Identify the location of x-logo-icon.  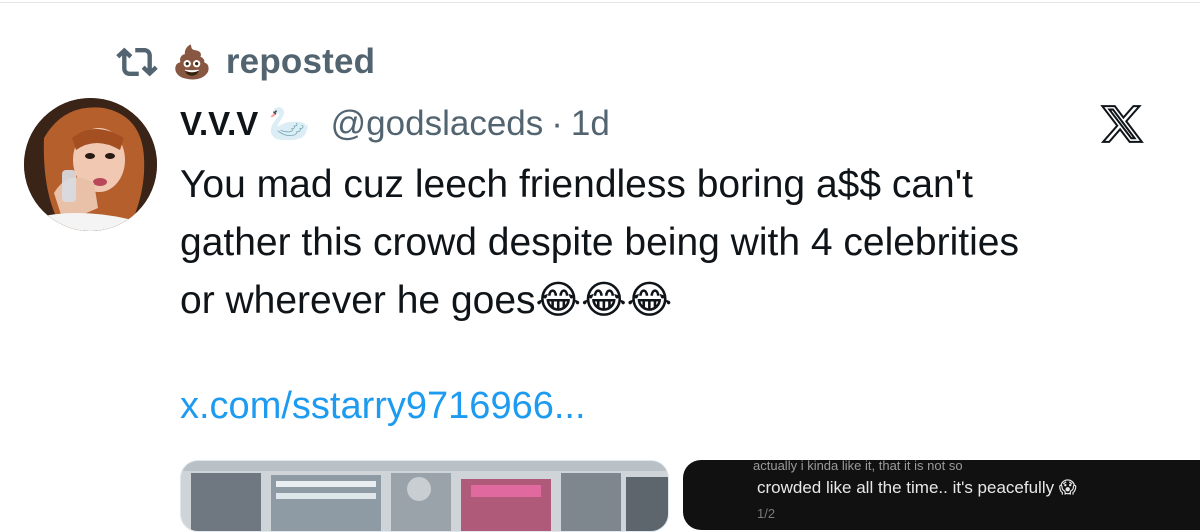
(1122, 124).